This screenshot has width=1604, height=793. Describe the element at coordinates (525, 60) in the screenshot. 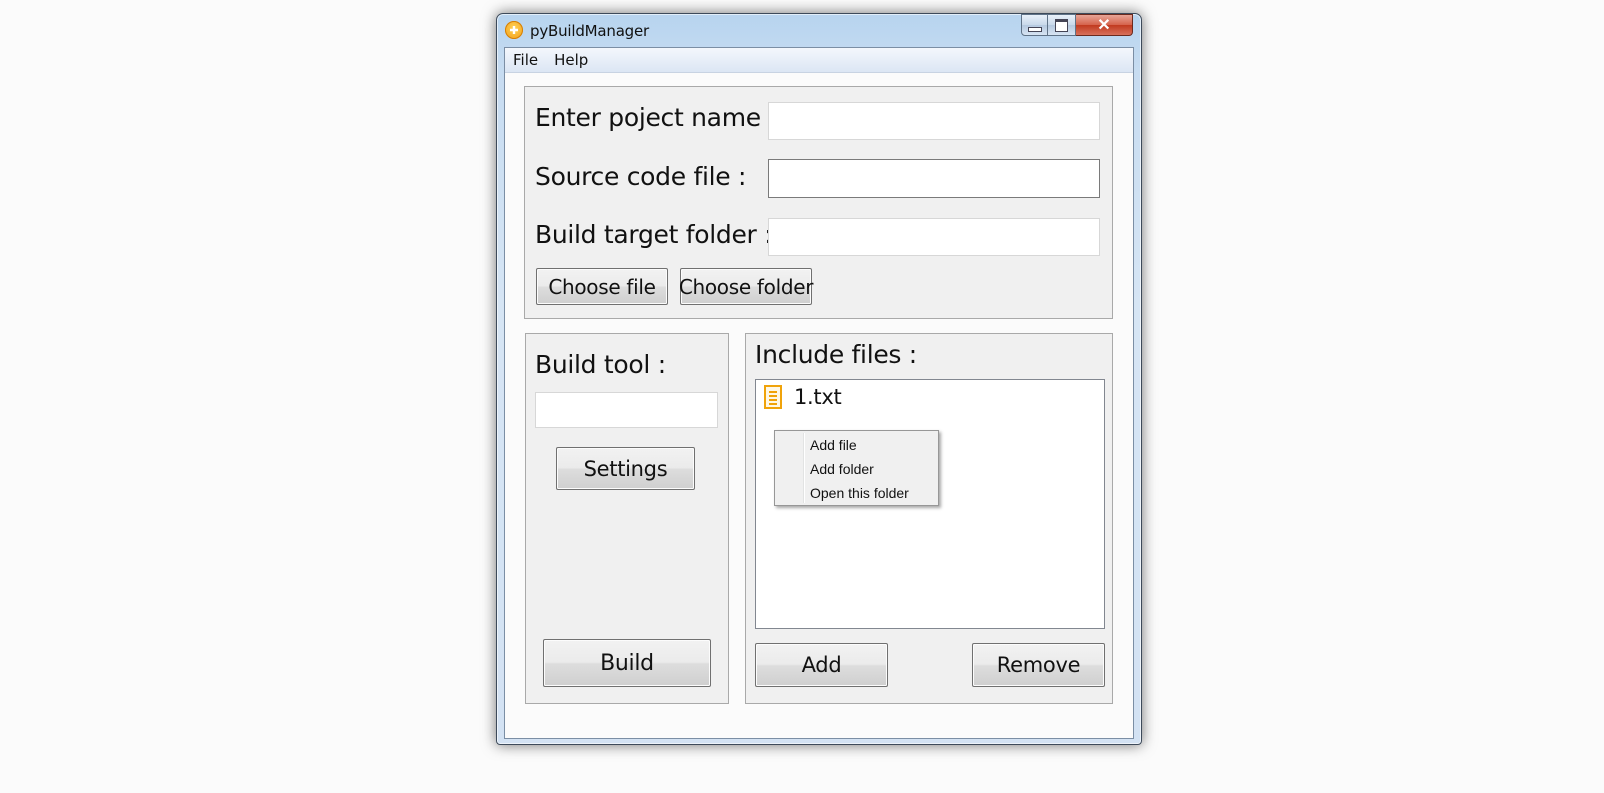

I see `menu-file: File` at that location.